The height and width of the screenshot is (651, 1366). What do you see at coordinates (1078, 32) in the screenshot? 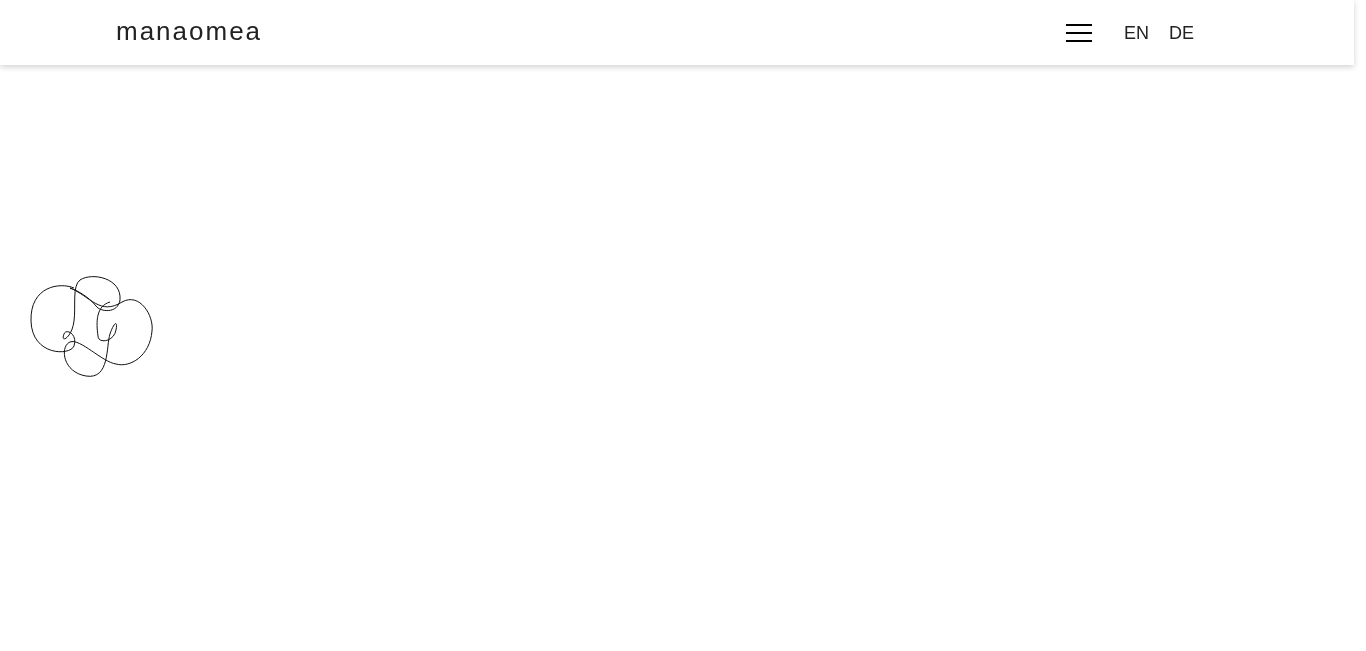
I see `menu-icon` at bounding box center [1078, 32].